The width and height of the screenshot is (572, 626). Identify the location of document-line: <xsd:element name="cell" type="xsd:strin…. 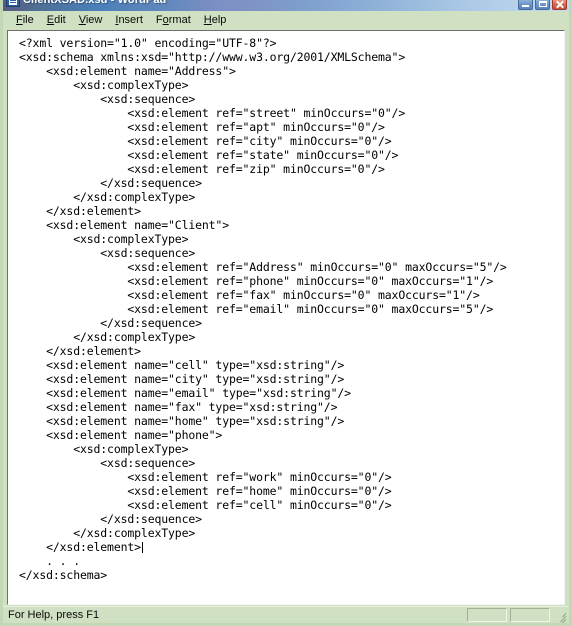
(182, 365).